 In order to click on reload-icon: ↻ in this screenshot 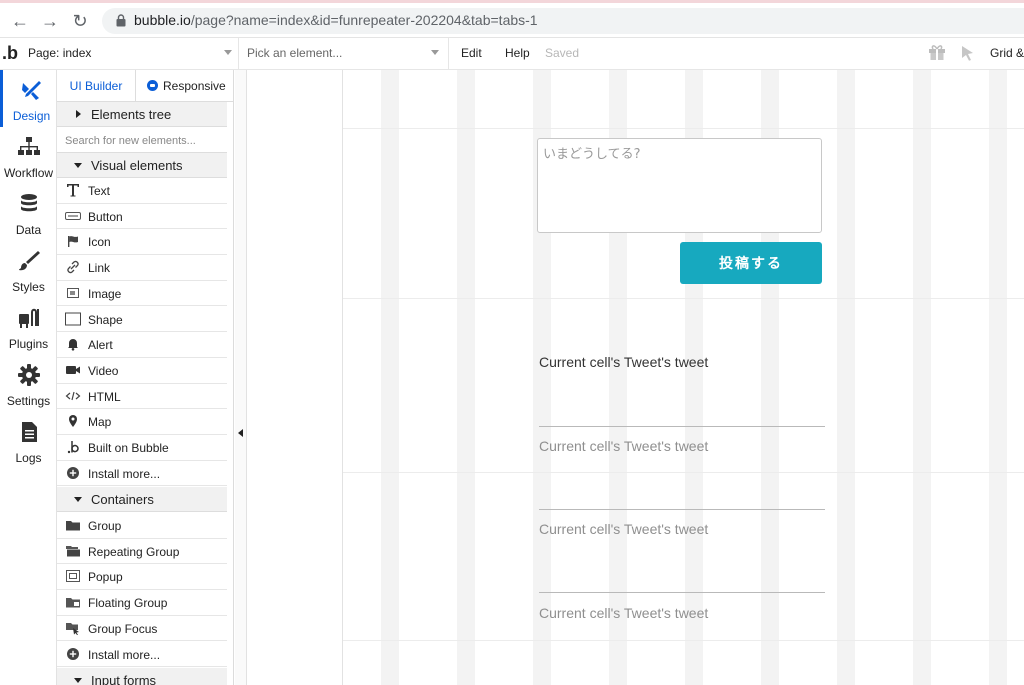, I will do `click(80, 21)`.